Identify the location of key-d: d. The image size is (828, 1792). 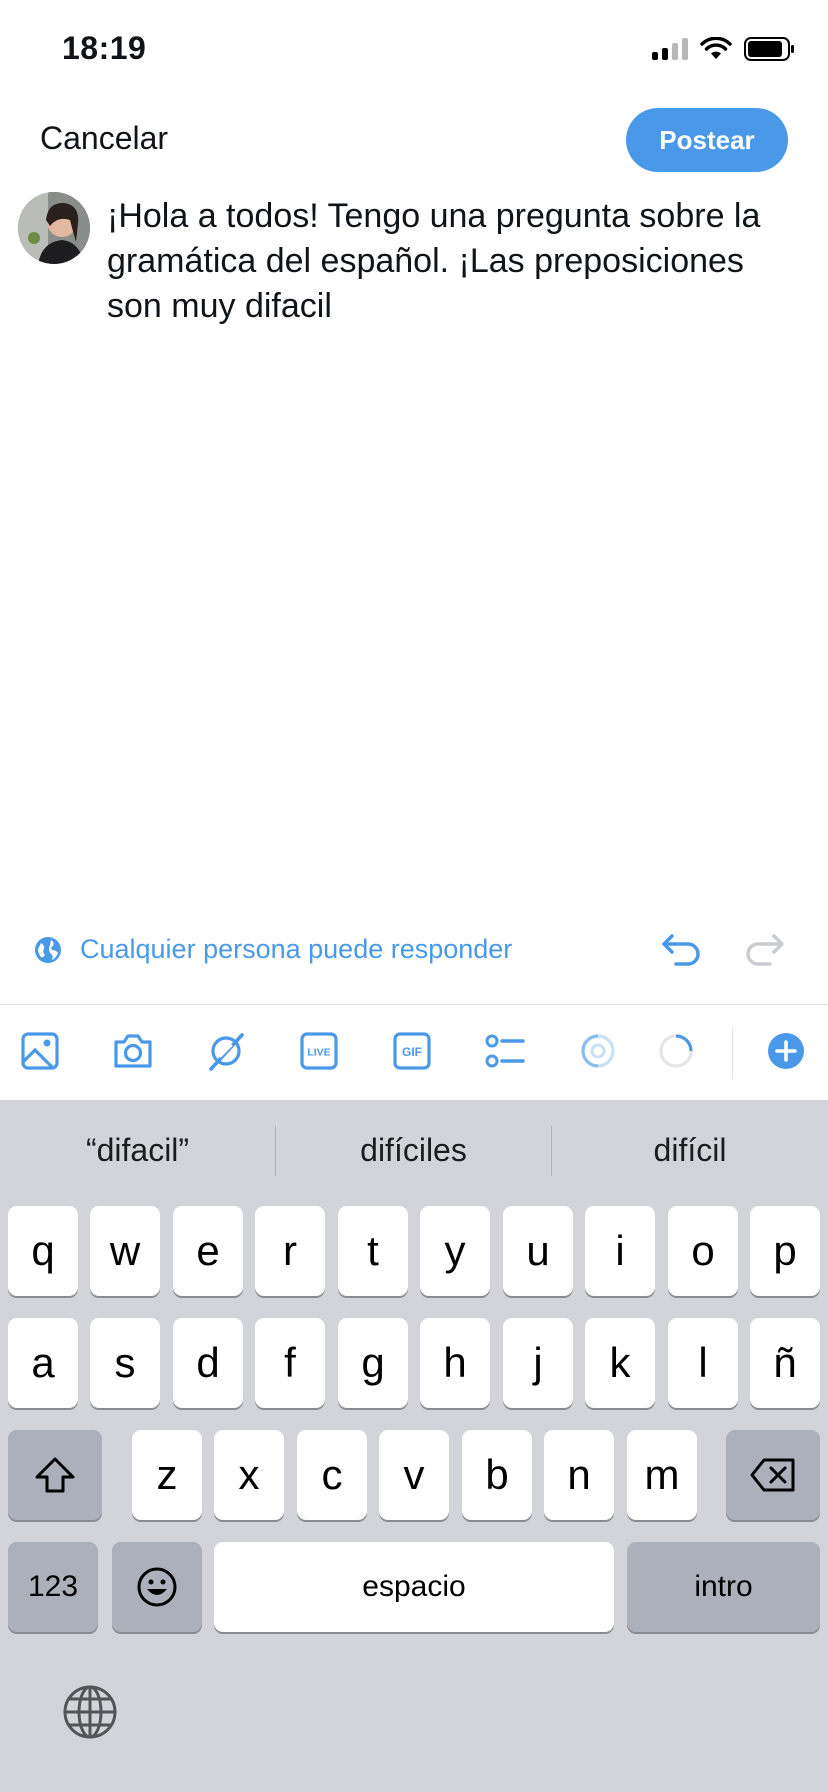
(208, 1363).